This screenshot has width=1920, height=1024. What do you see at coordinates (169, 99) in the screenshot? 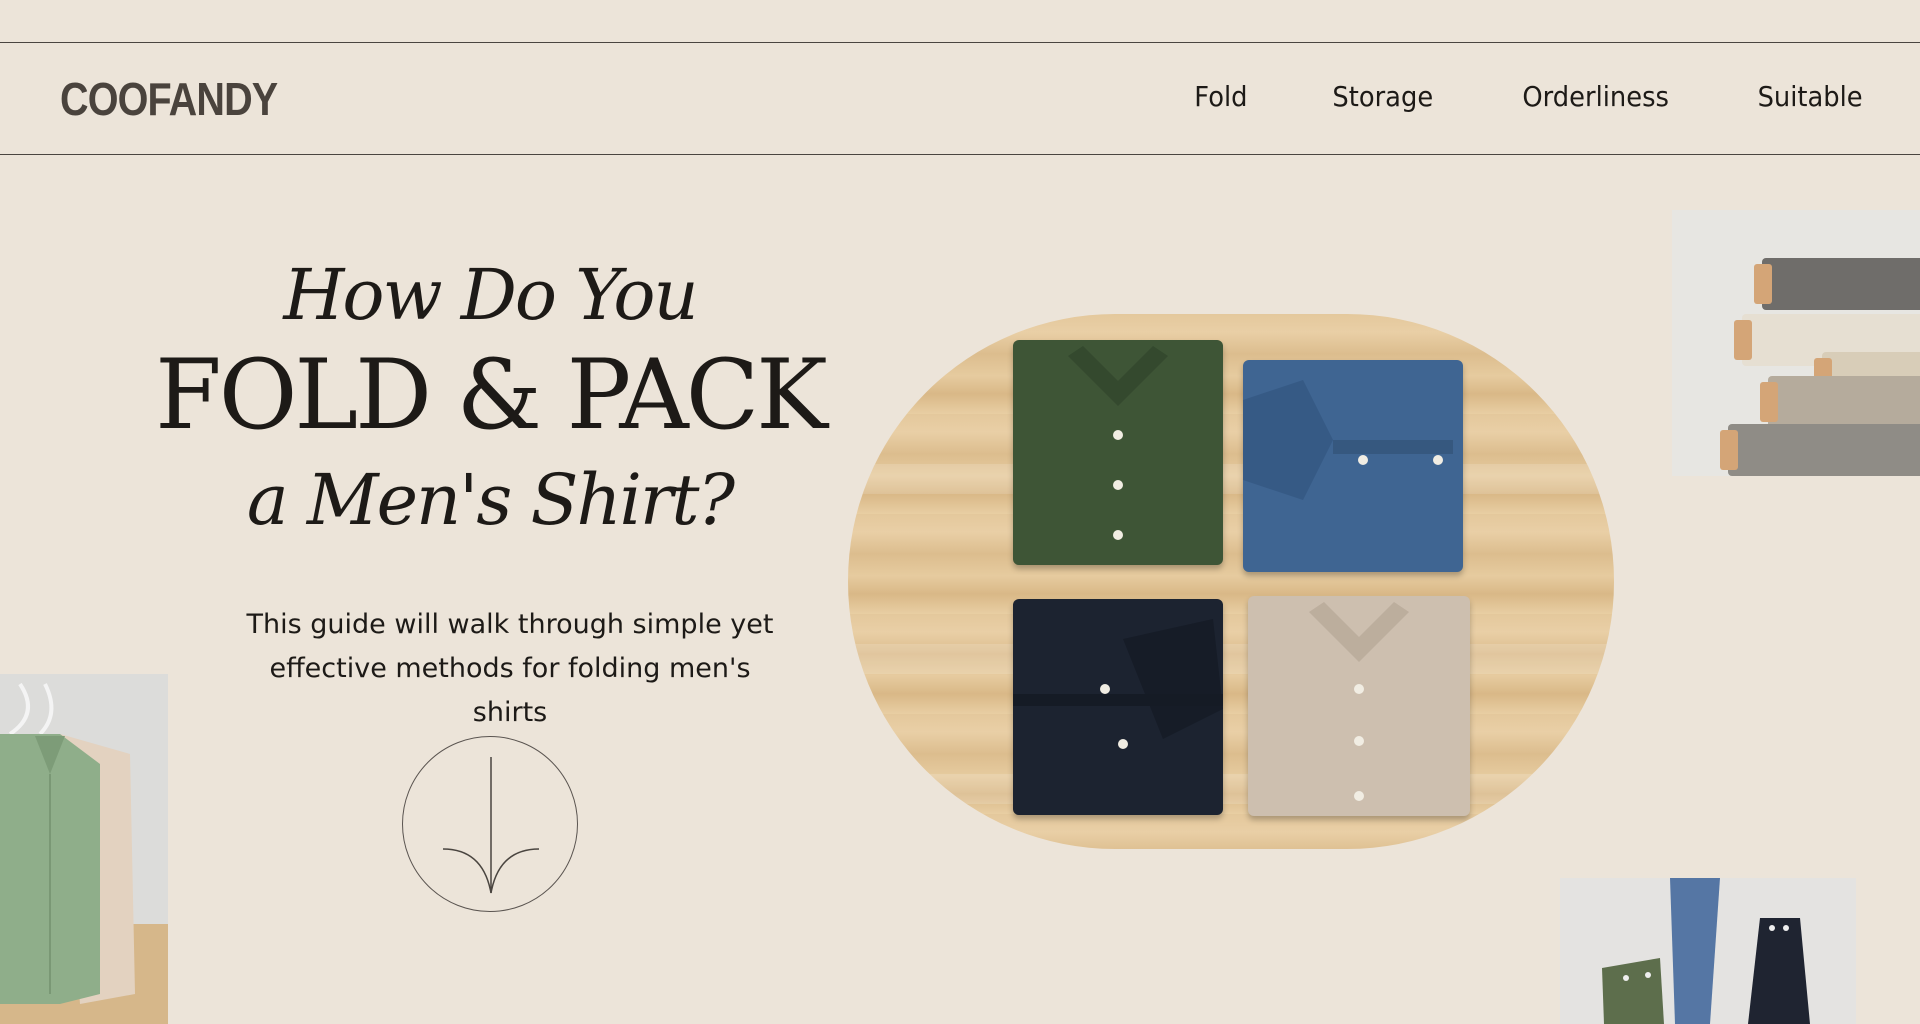
I see `brand-logo: COOFANDY` at bounding box center [169, 99].